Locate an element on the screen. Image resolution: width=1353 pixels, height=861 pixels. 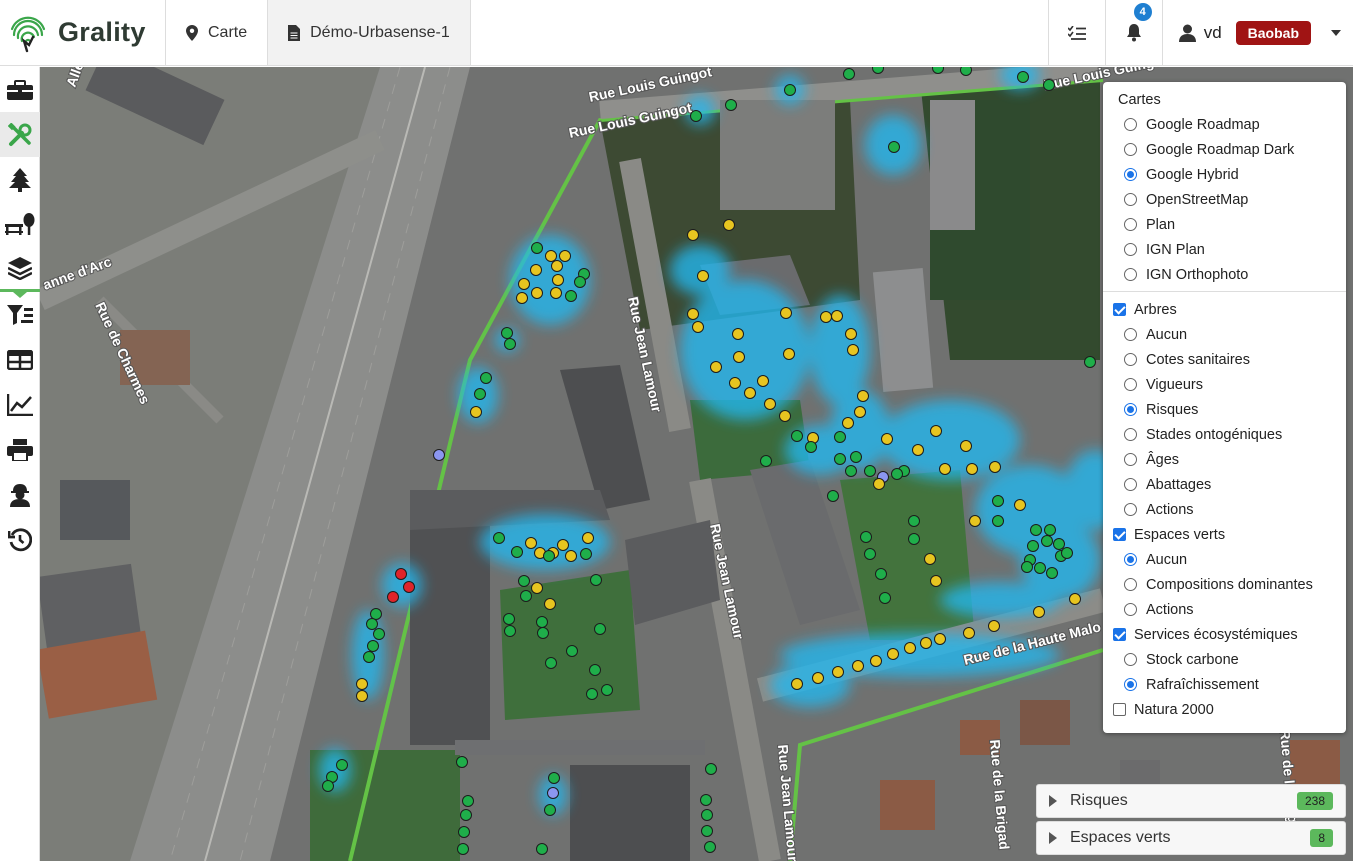
basemap-option: Google Roadmap Dark is located at coordinates (1224, 149).